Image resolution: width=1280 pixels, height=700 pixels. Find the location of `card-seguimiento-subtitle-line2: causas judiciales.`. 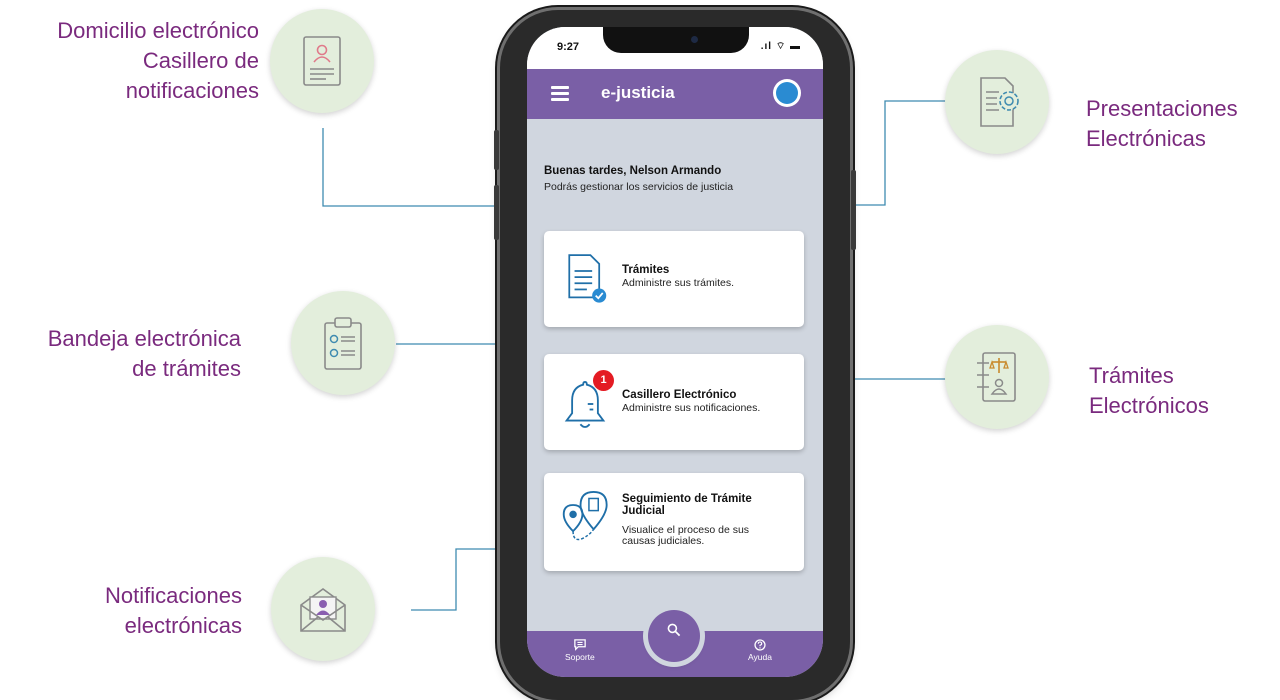

card-seguimiento-subtitle-line2: causas judiciales. is located at coordinates (663, 541).